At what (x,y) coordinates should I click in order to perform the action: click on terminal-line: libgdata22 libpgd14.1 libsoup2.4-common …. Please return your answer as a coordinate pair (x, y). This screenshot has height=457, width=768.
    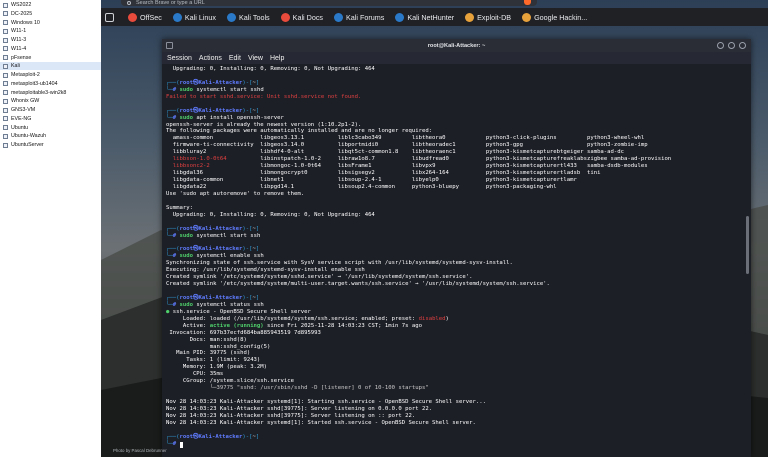
    Looking at the image, I should click on (456, 187).